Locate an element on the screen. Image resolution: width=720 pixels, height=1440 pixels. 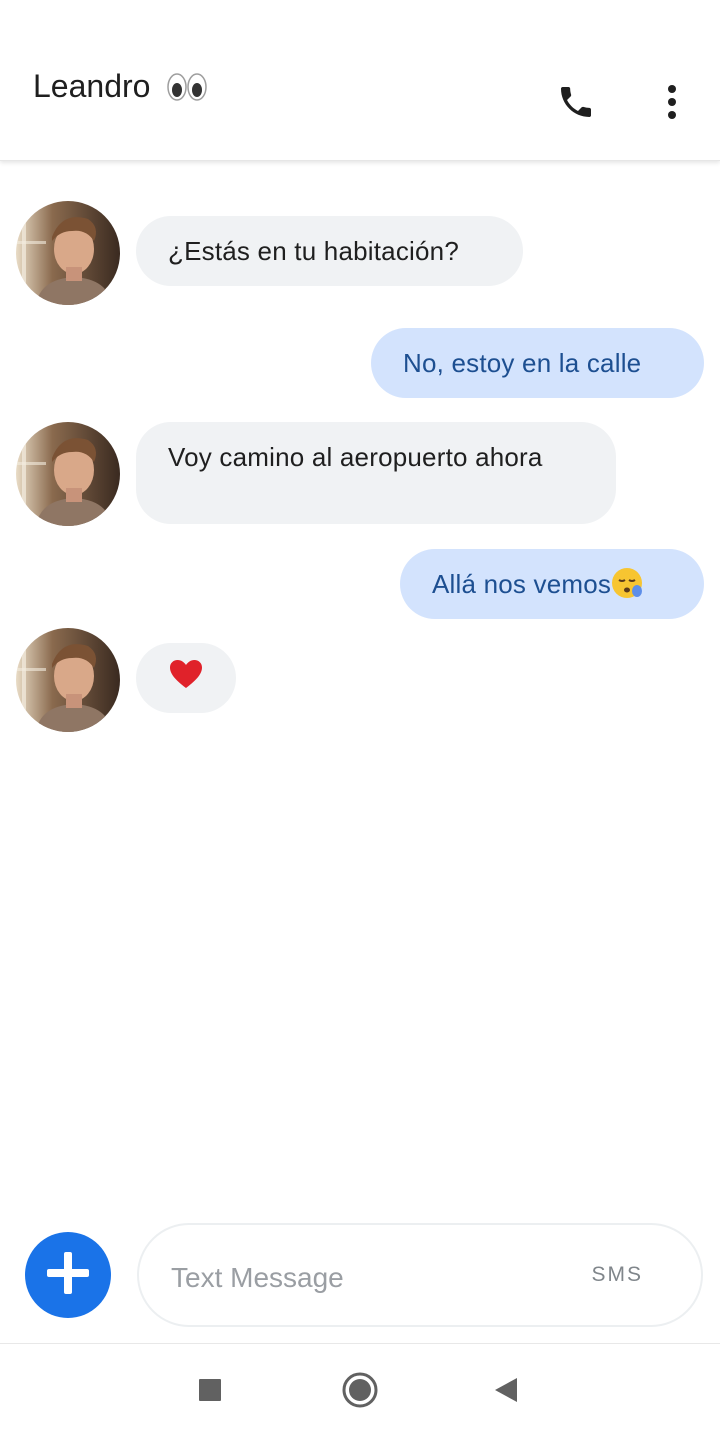
circle-icon is located at coordinates (360, 1392).